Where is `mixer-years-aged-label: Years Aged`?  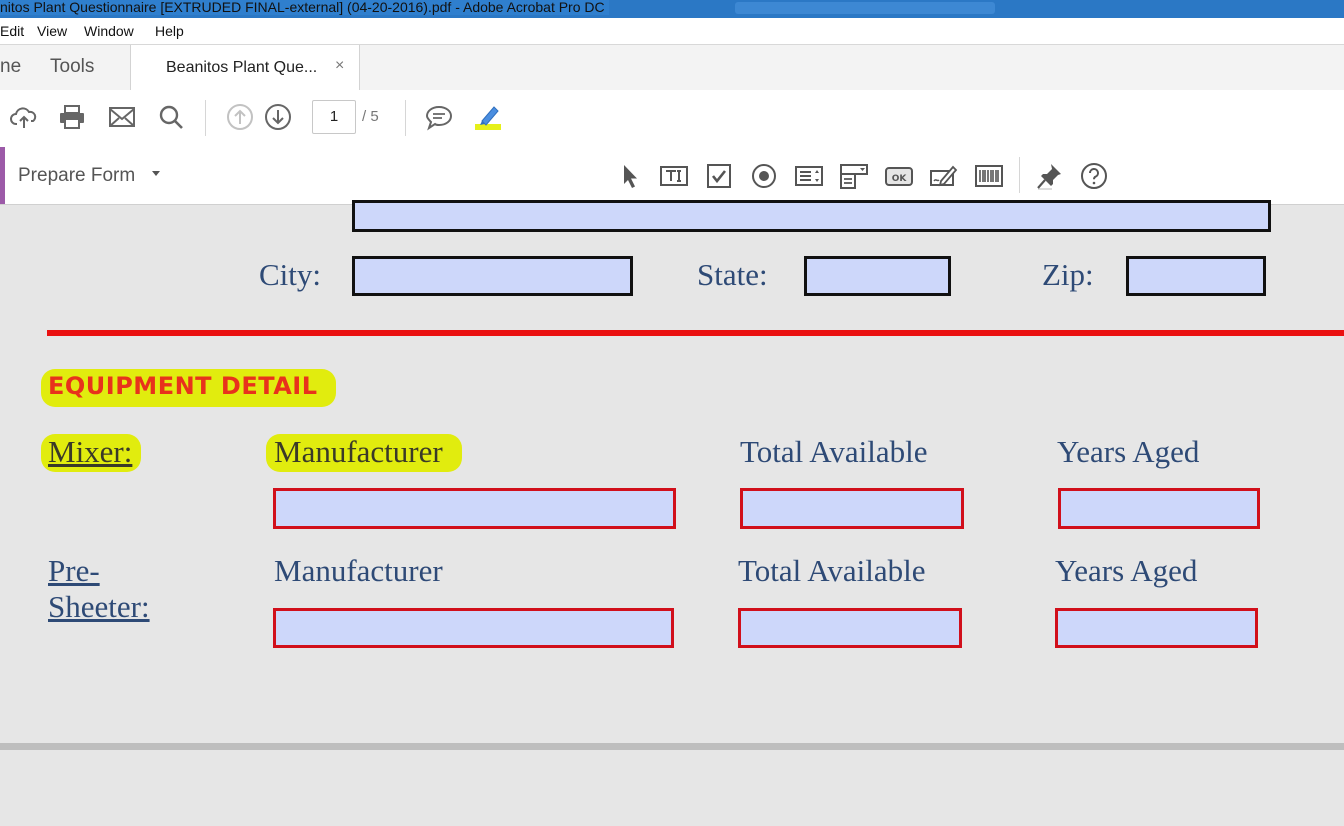 mixer-years-aged-label: Years Aged is located at coordinates (1128, 451).